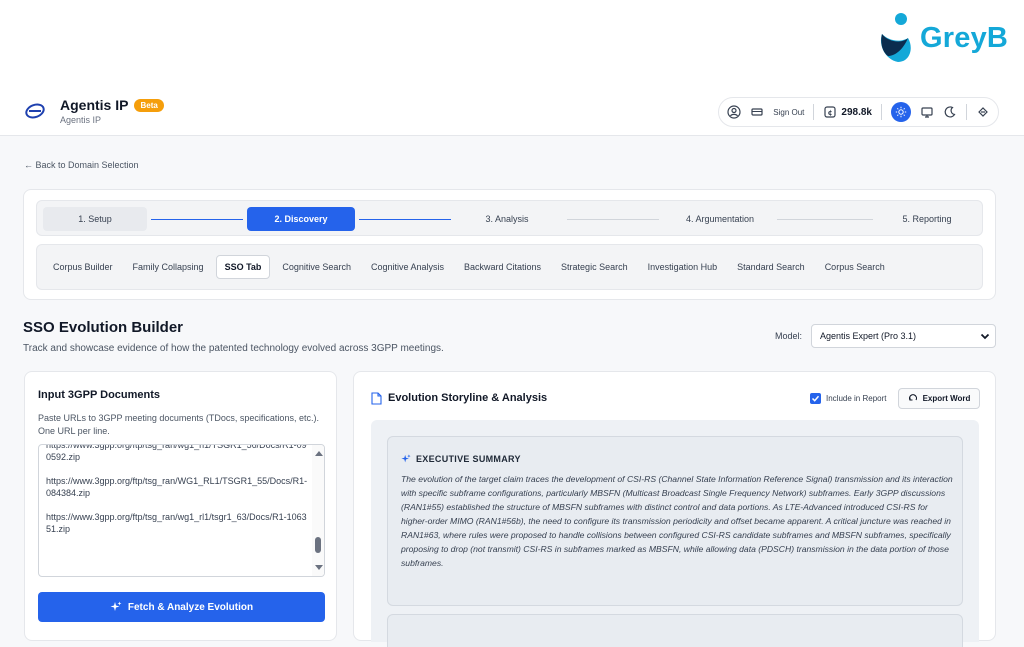  Describe the element at coordinates (946, 398) in the screenshot. I see `export-word-label: Export Word` at that location.